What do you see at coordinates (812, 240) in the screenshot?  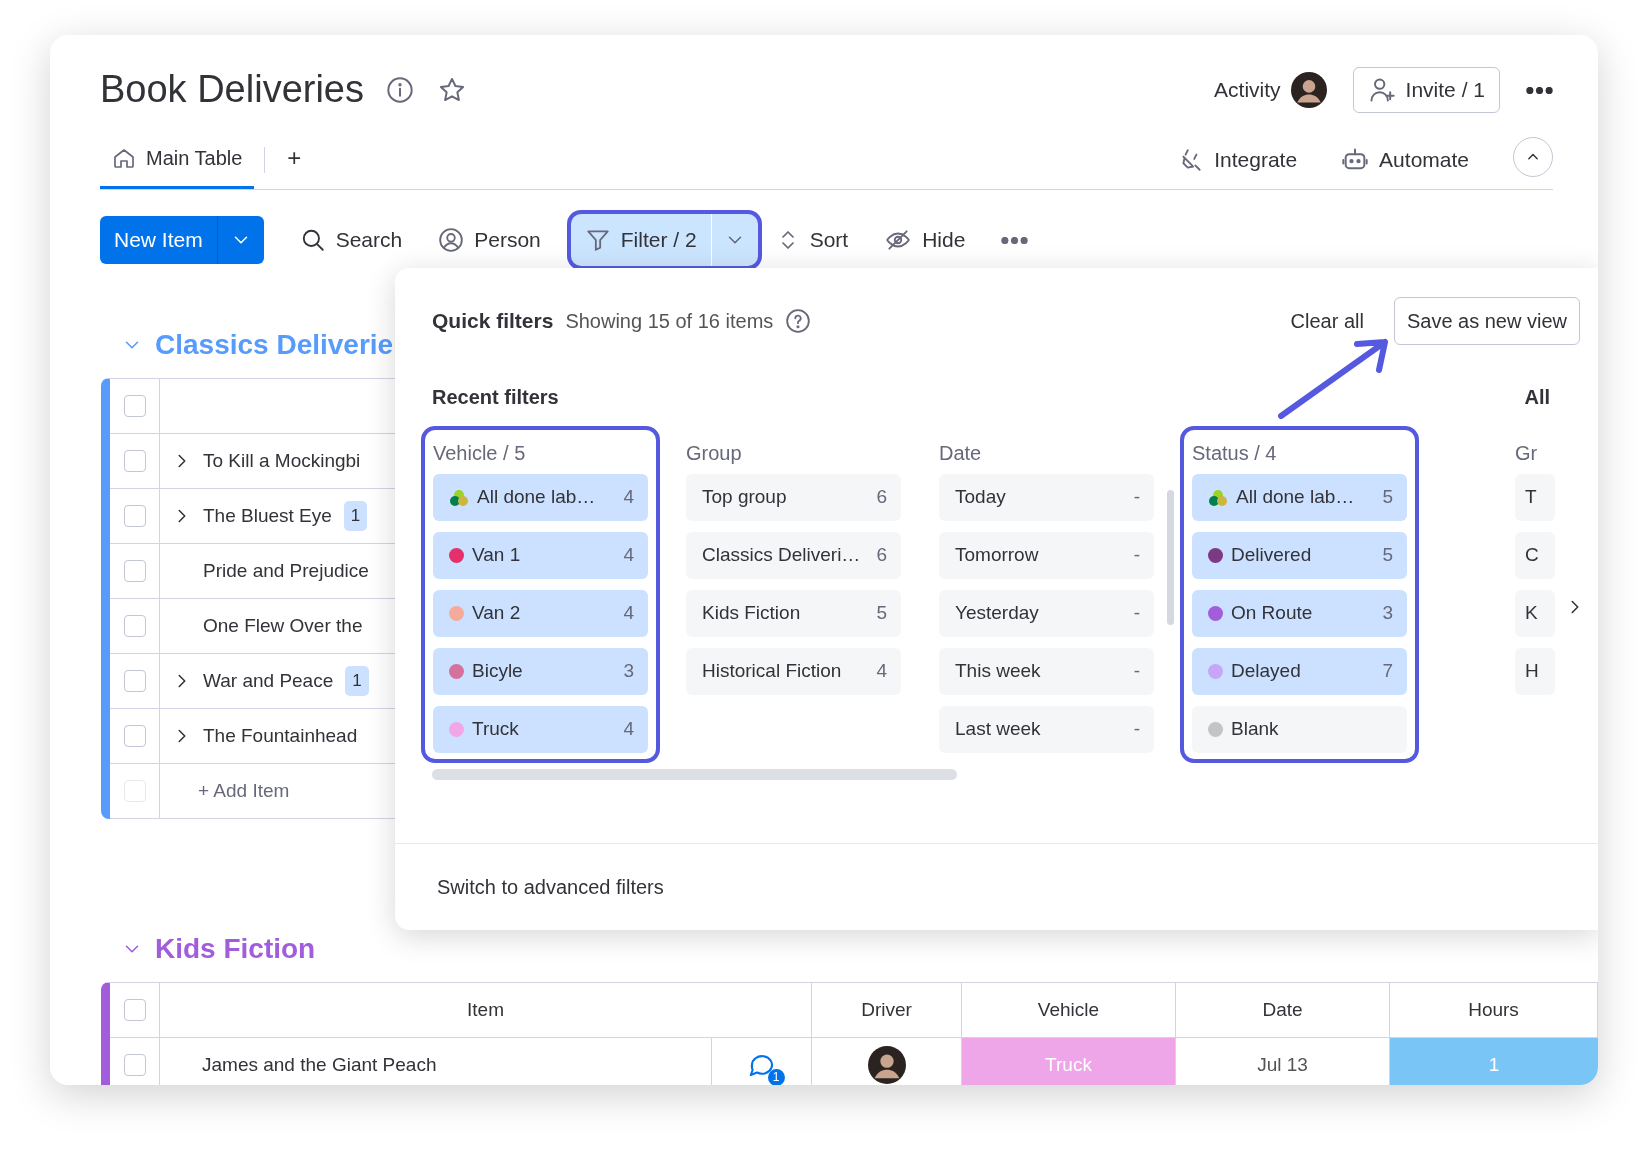 I see `sort-button: Sort` at bounding box center [812, 240].